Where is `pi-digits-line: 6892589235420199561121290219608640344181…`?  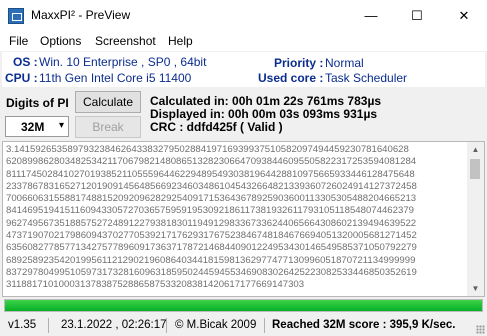 pi-digits-line: 6892589235420199561121290219608640344181… is located at coordinates (211, 260).